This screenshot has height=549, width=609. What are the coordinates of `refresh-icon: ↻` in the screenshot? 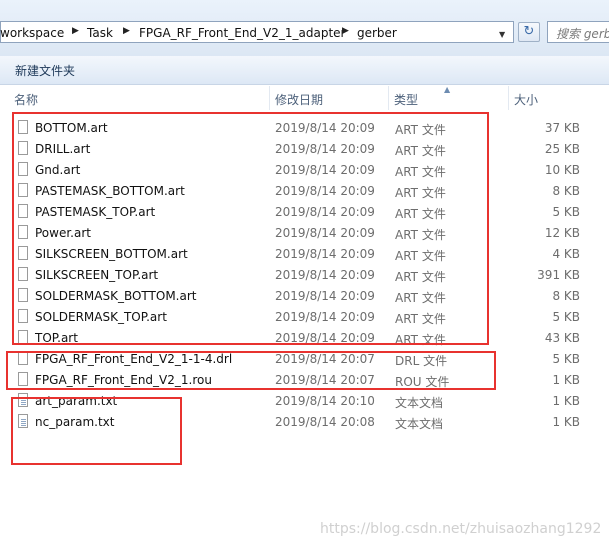 It's located at (529, 31).